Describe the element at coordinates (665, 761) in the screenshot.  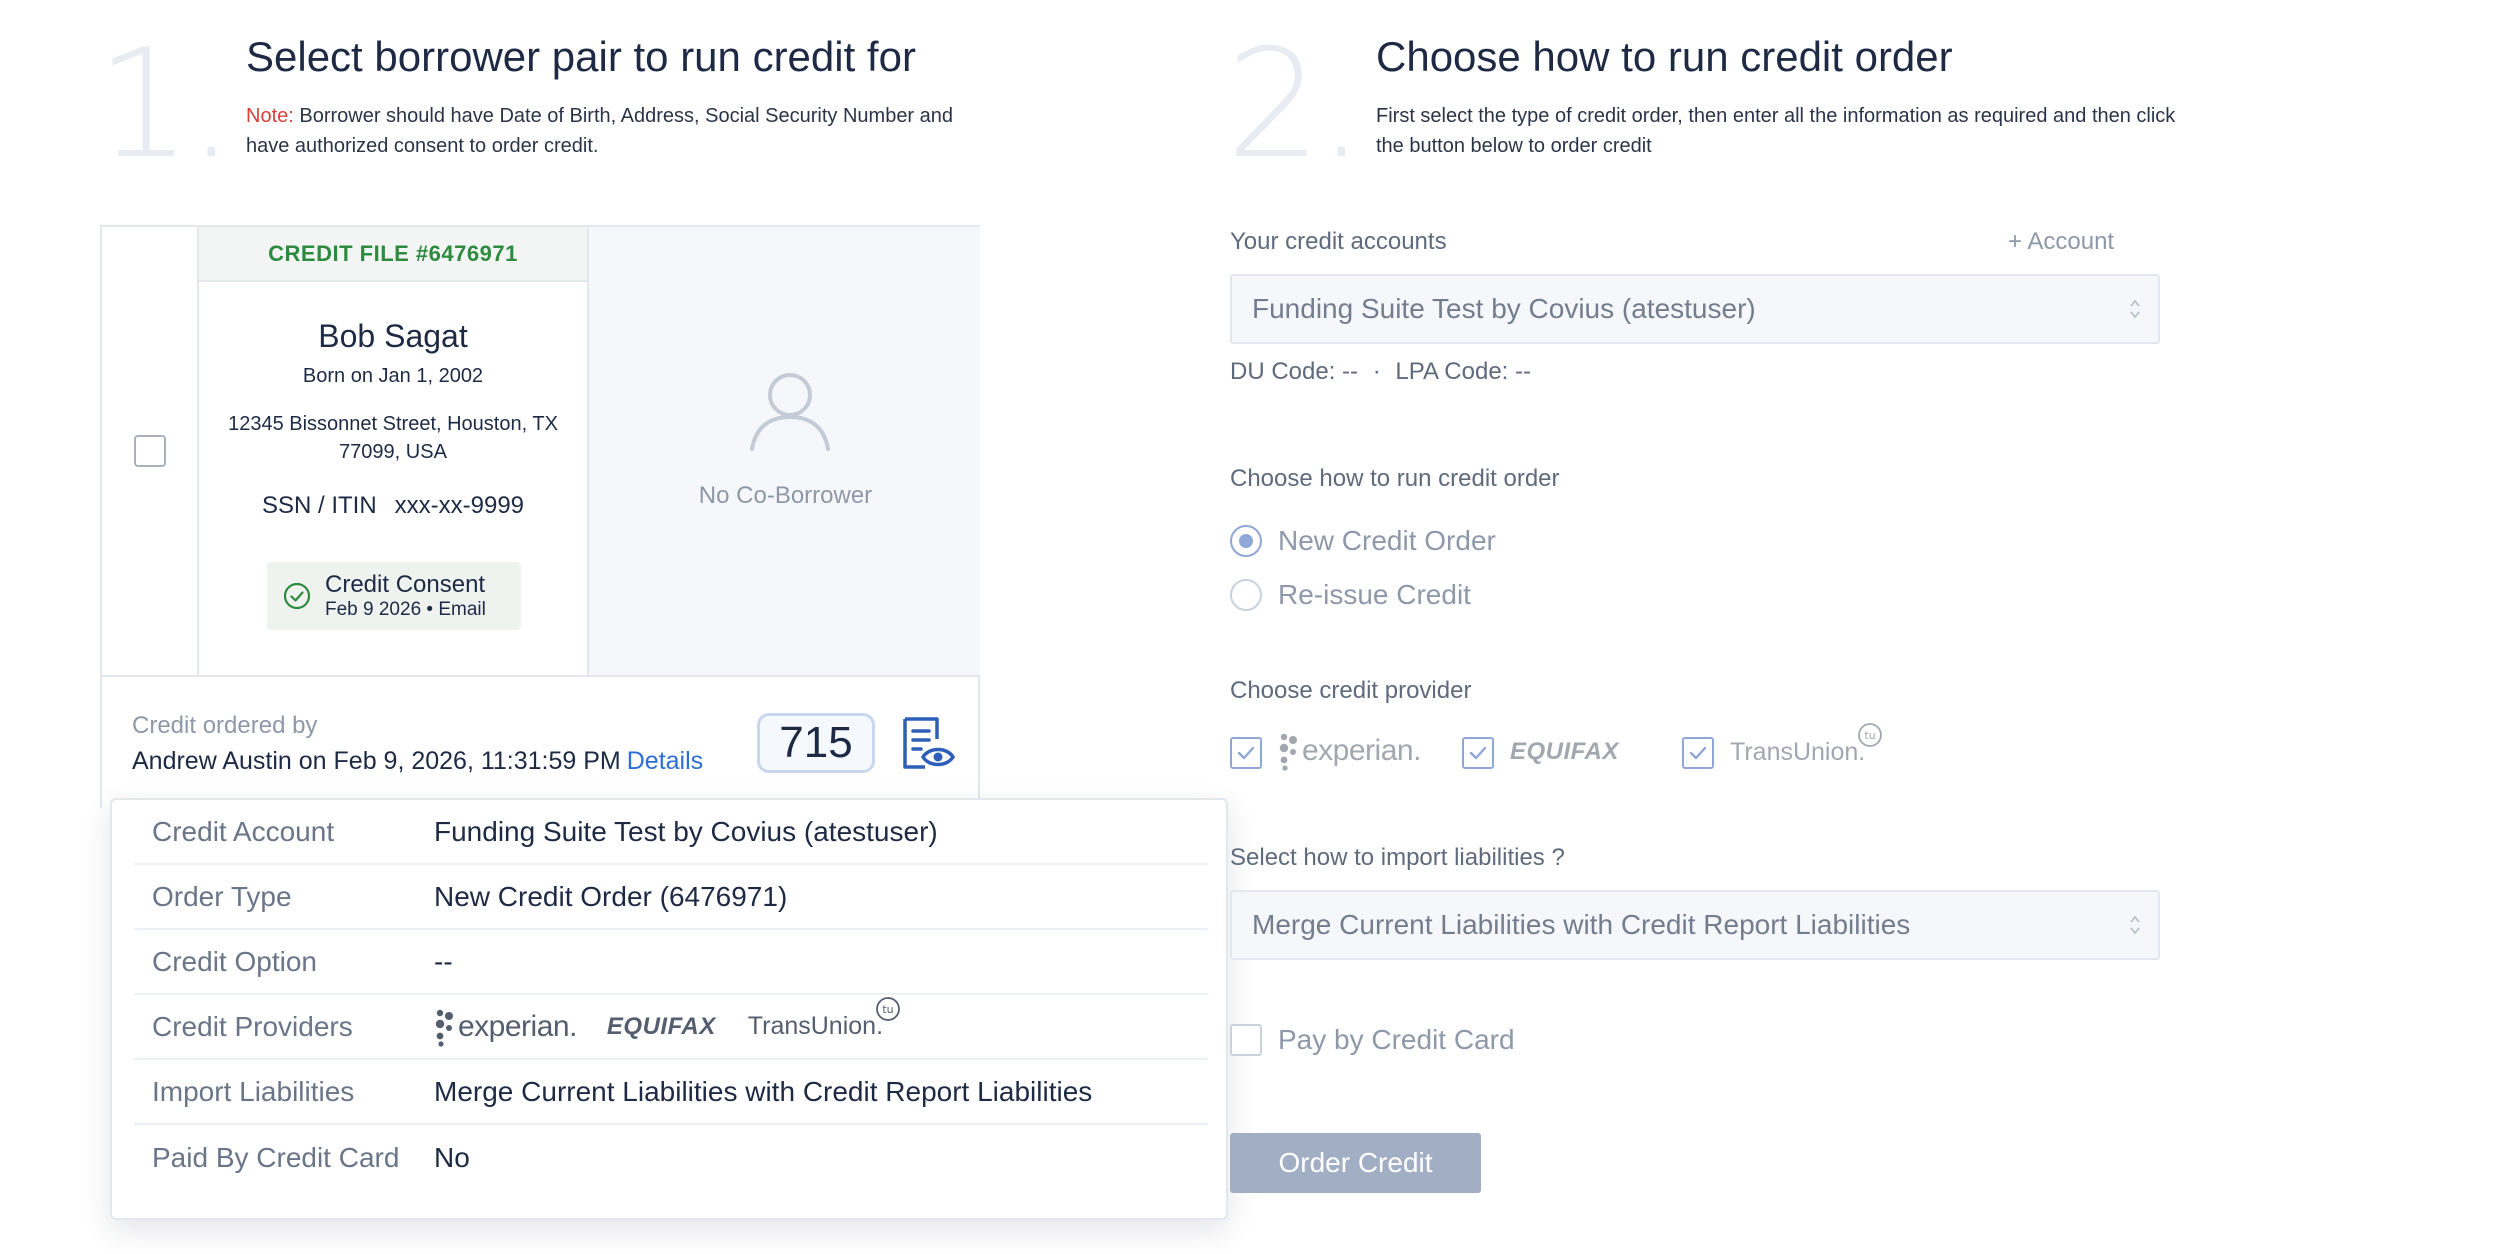
I see `details-link: Details` at that location.